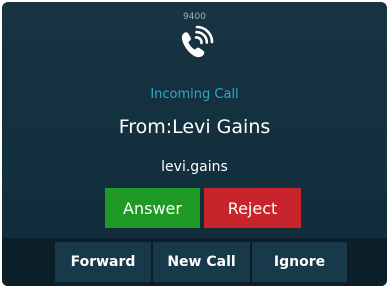 This screenshot has height=291, width=391. What do you see at coordinates (194, 94) in the screenshot?
I see `call-status: Incoming Call` at bounding box center [194, 94].